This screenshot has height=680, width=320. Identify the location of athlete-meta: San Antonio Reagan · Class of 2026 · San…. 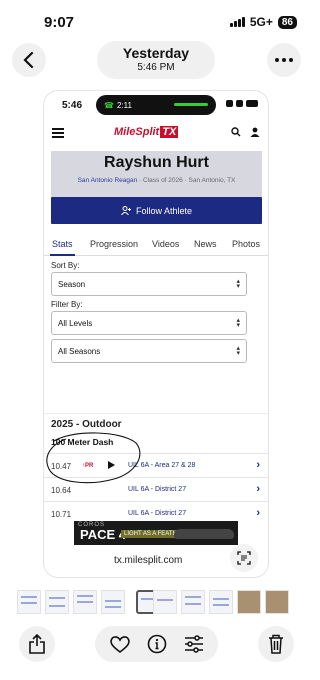
(156, 180).